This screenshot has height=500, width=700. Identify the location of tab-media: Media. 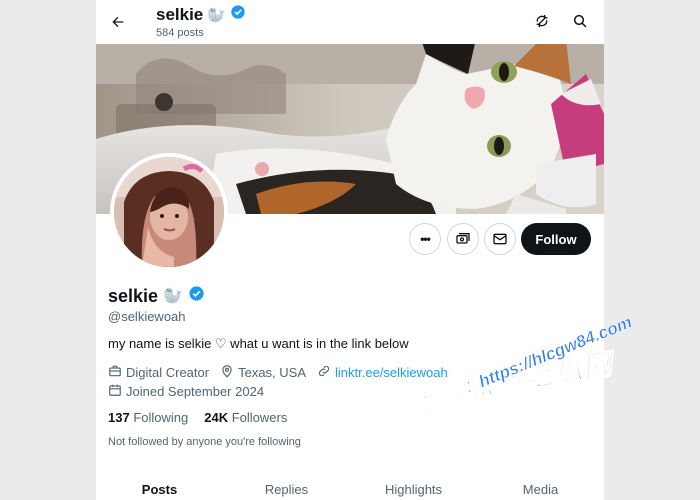
(540, 487).